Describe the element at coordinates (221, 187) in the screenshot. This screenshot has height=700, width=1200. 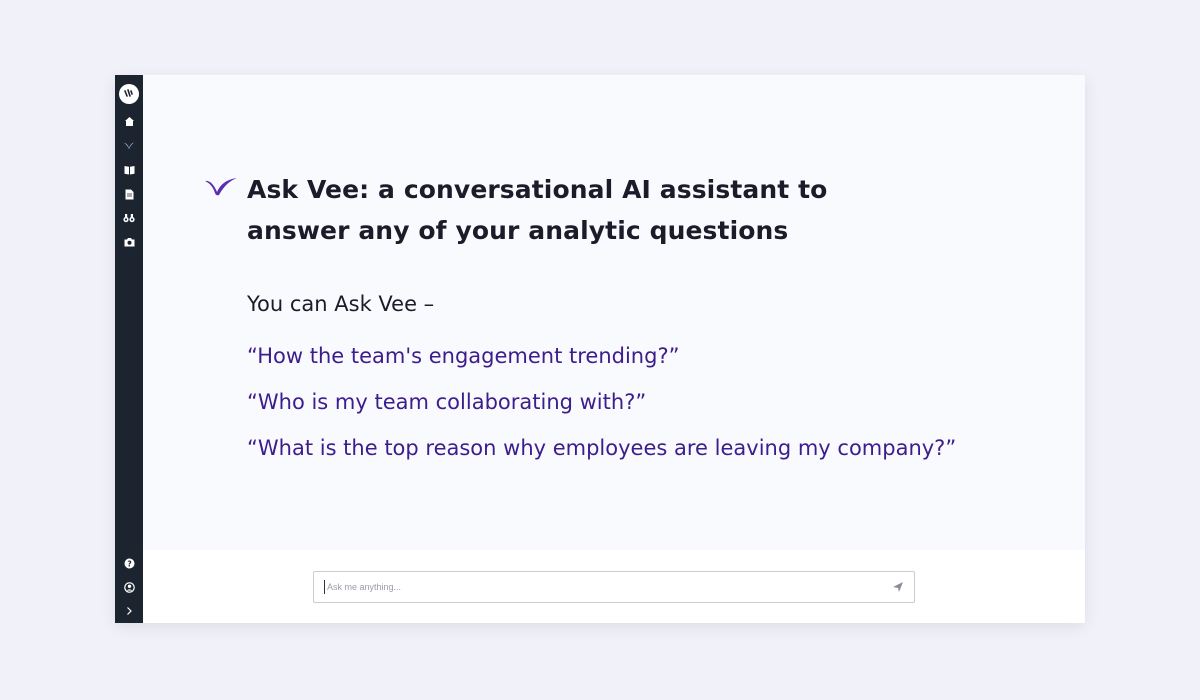
I see `vee-logo-icon` at that location.